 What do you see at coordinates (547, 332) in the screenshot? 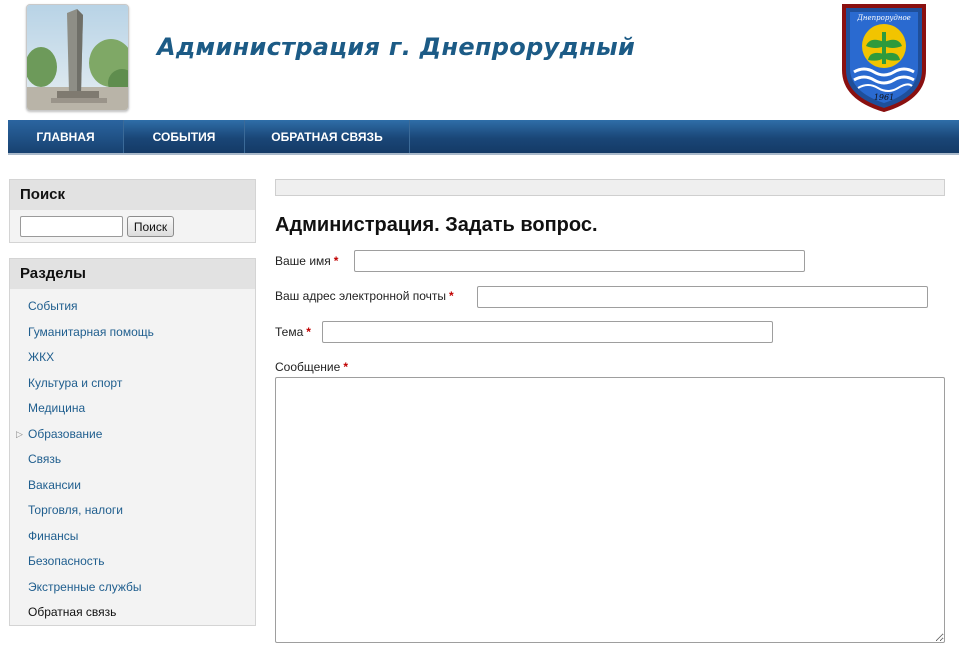
I see `subject-field` at bounding box center [547, 332].